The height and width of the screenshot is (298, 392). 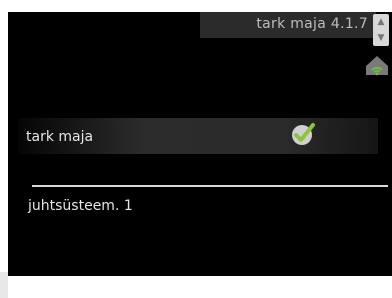 What do you see at coordinates (4, 285) in the screenshot?
I see `frame-corner` at bounding box center [4, 285].